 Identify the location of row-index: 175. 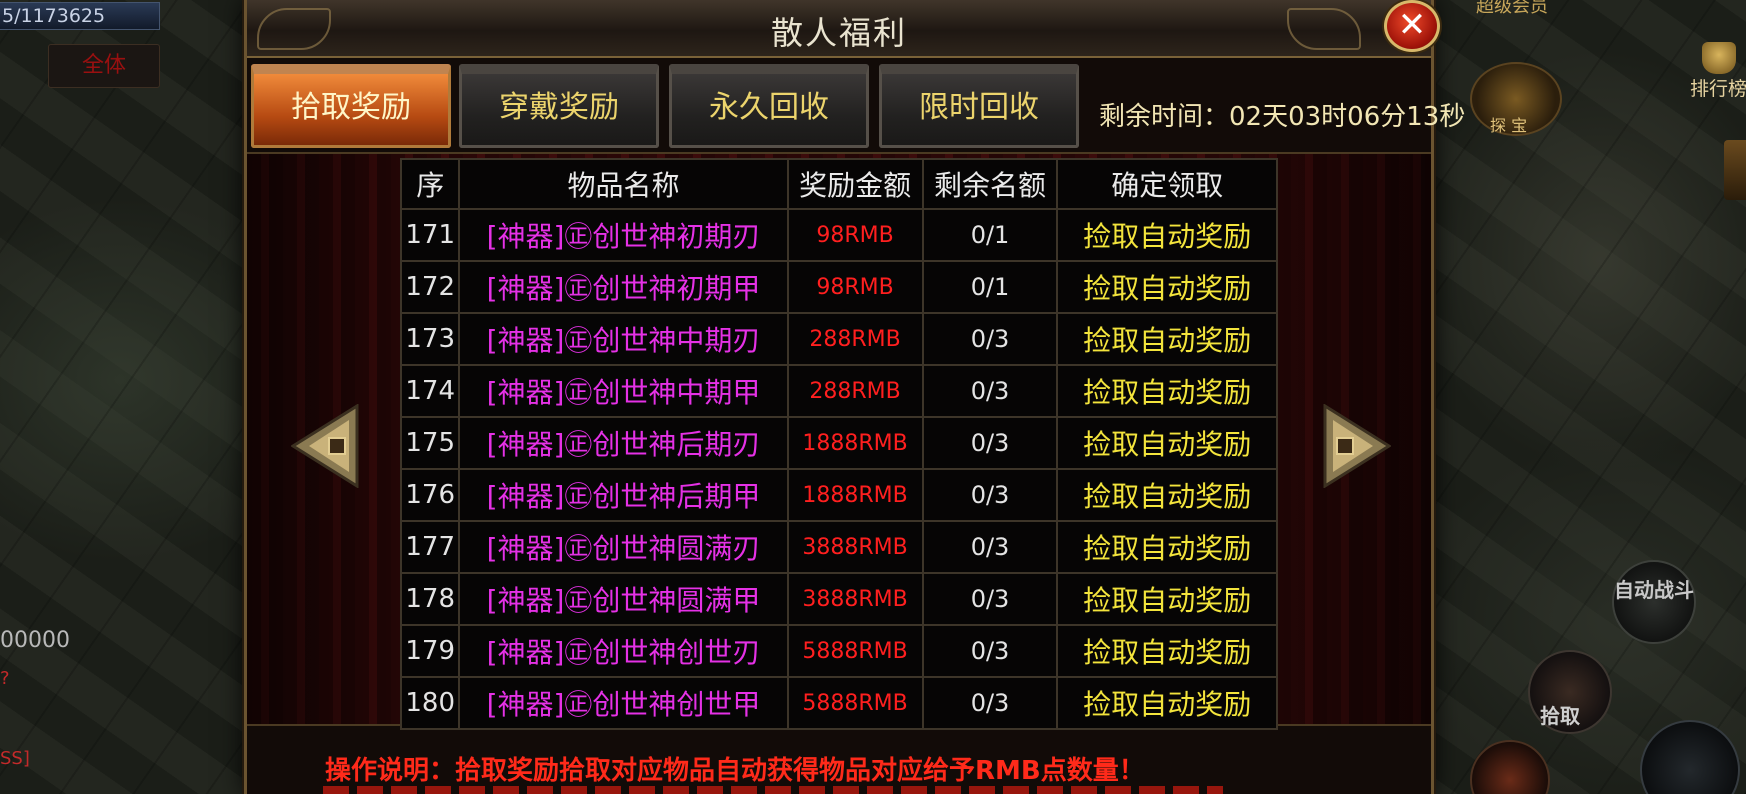
(430, 443).